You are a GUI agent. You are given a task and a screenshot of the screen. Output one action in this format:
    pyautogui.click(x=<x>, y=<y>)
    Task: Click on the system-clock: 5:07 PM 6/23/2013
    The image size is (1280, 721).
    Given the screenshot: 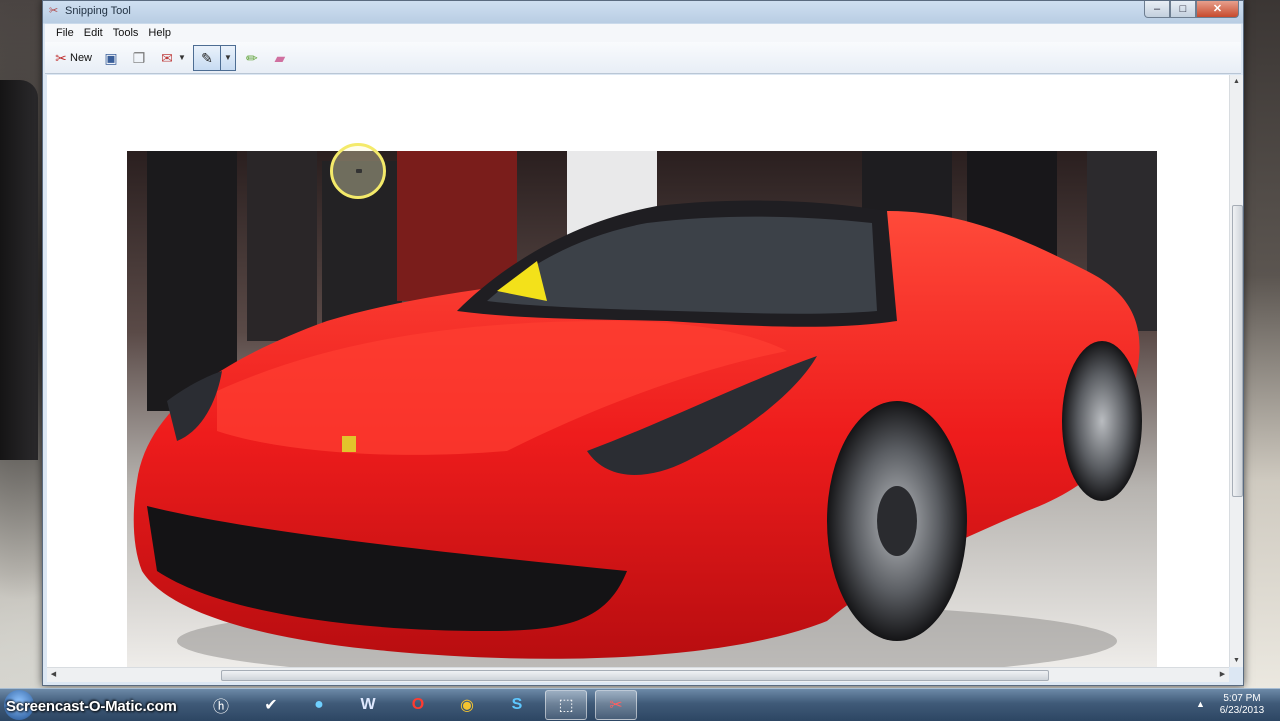 What is the action you would take?
    pyautogui.click(x=1242, y=705)
    